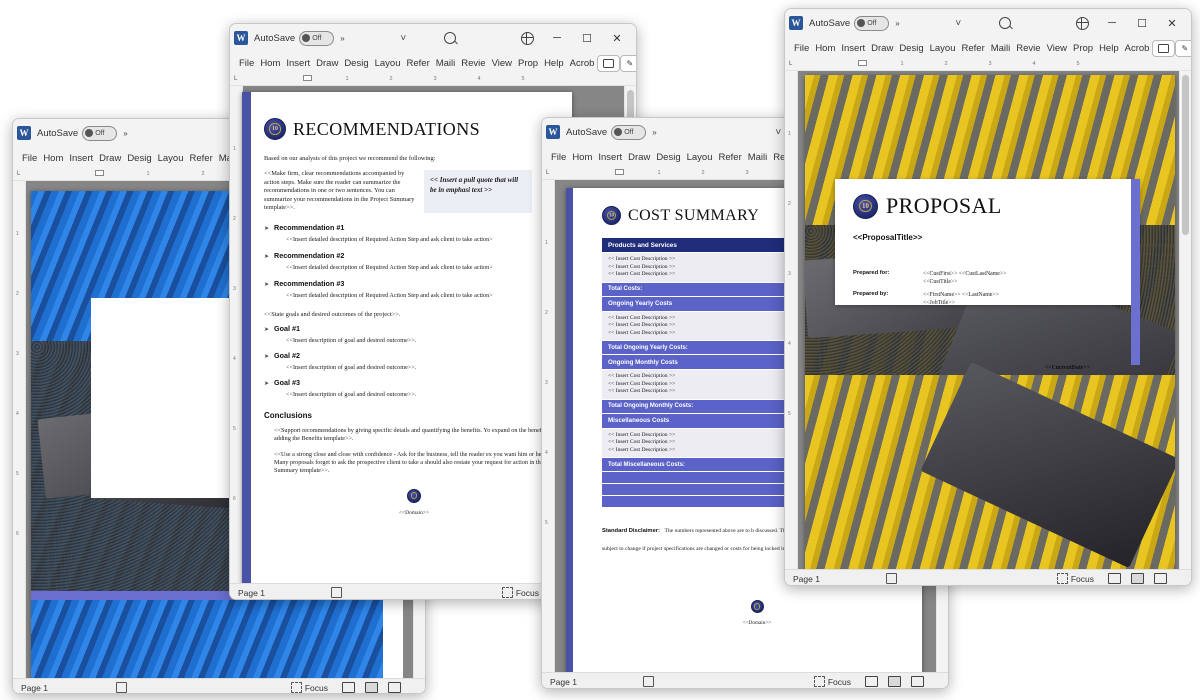 The image size is (1200, 700). I want to click on tab-properties: Prop, so click(528, 63).